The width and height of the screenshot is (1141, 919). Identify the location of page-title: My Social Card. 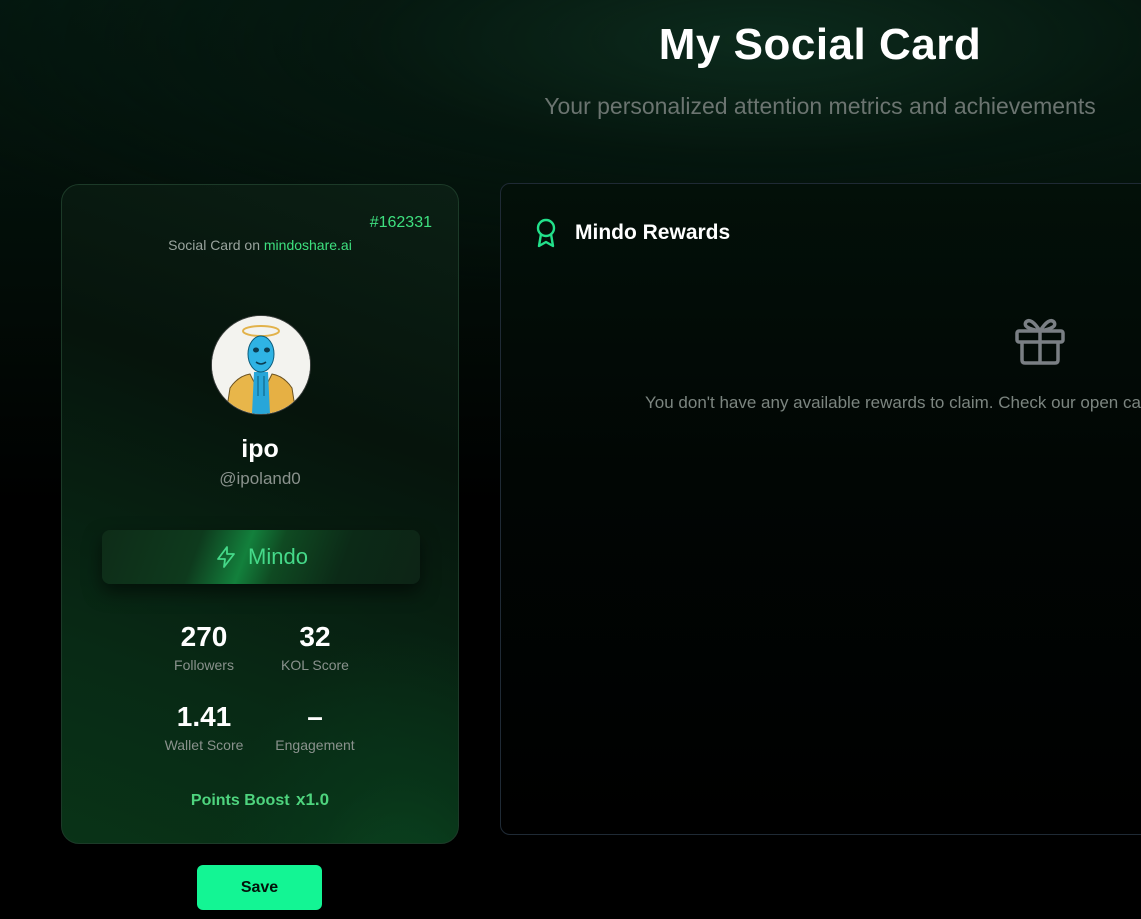
(820, 44).